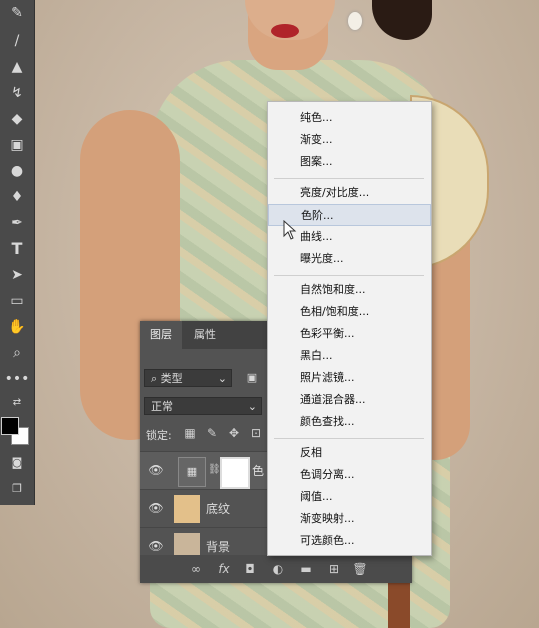  I want to click on new-layer-icon: ⊞, so click(334, 569).